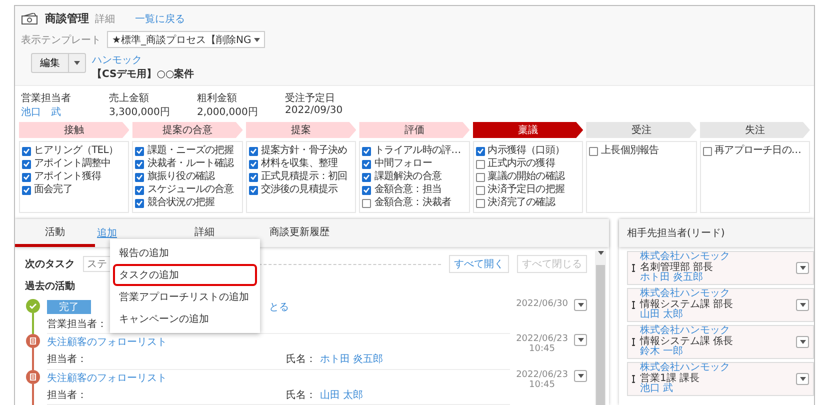 The height and width of the screenshot is (405, 821). I want to click on checklist-label: 上長個別報告, so click(630, 151).